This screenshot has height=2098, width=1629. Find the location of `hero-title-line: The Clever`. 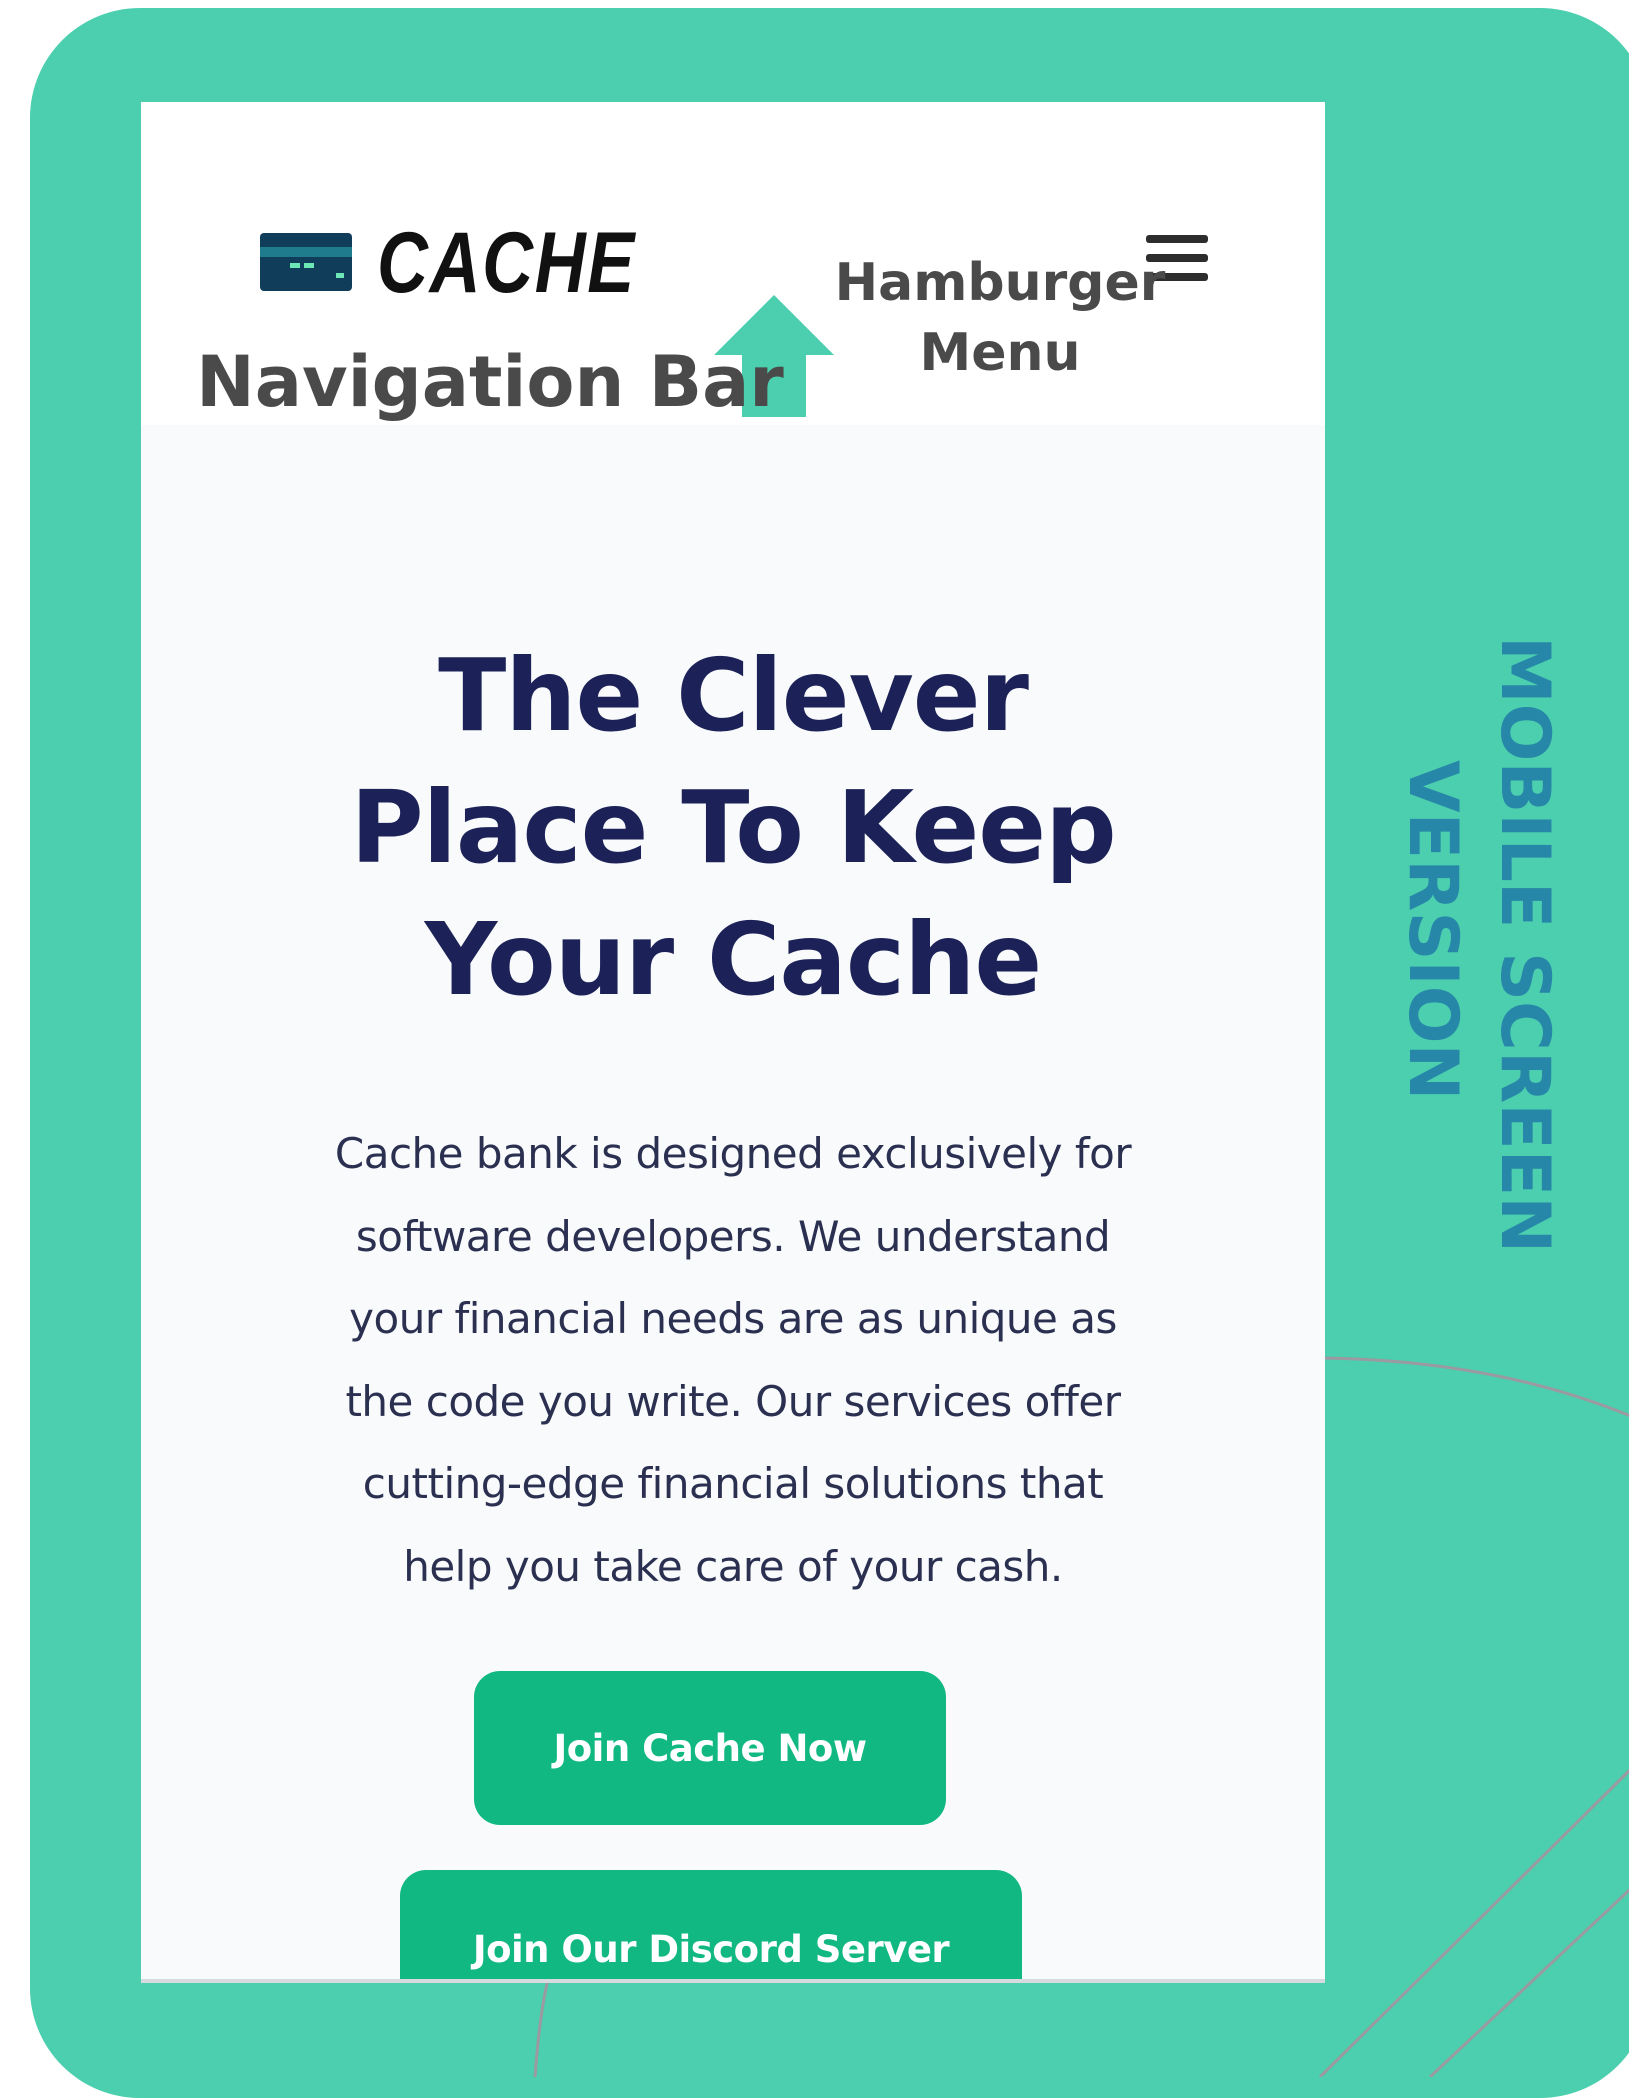

hero-title-line: The Clever is located at coordinates (733, 695).